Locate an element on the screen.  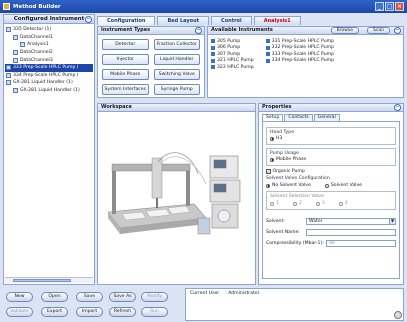
tree-item-datachannel1: DataChannel1 is located at coordinates (49, 38).